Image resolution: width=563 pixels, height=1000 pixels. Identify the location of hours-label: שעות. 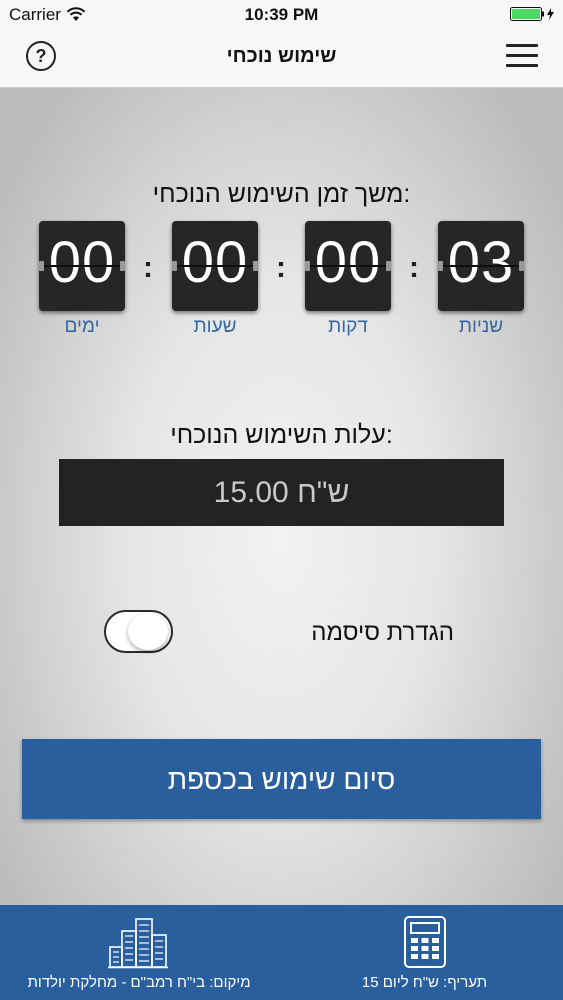
(215, 326).